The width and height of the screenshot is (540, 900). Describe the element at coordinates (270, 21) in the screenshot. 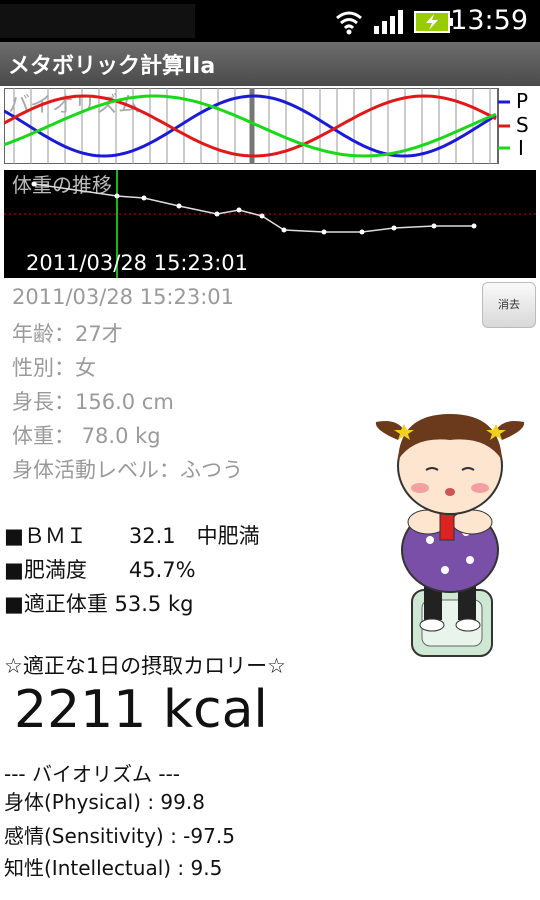

I see `status-bar: 13:59` at that location.